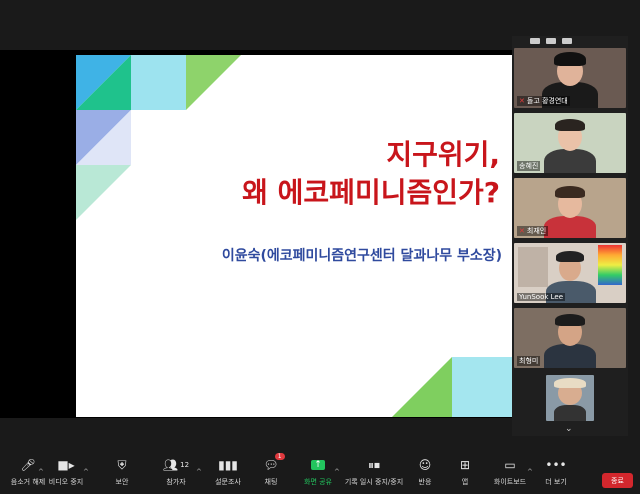  I want to click on chat-badge: 1, so click(279, 456).